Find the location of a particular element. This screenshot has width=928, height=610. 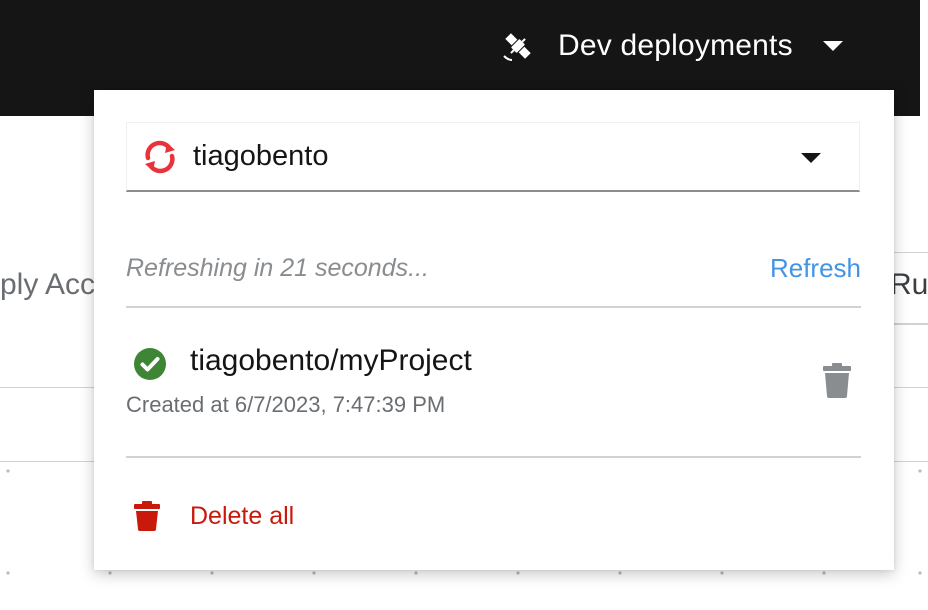

account-select: tiagobento is located at coordinates (493, 157).